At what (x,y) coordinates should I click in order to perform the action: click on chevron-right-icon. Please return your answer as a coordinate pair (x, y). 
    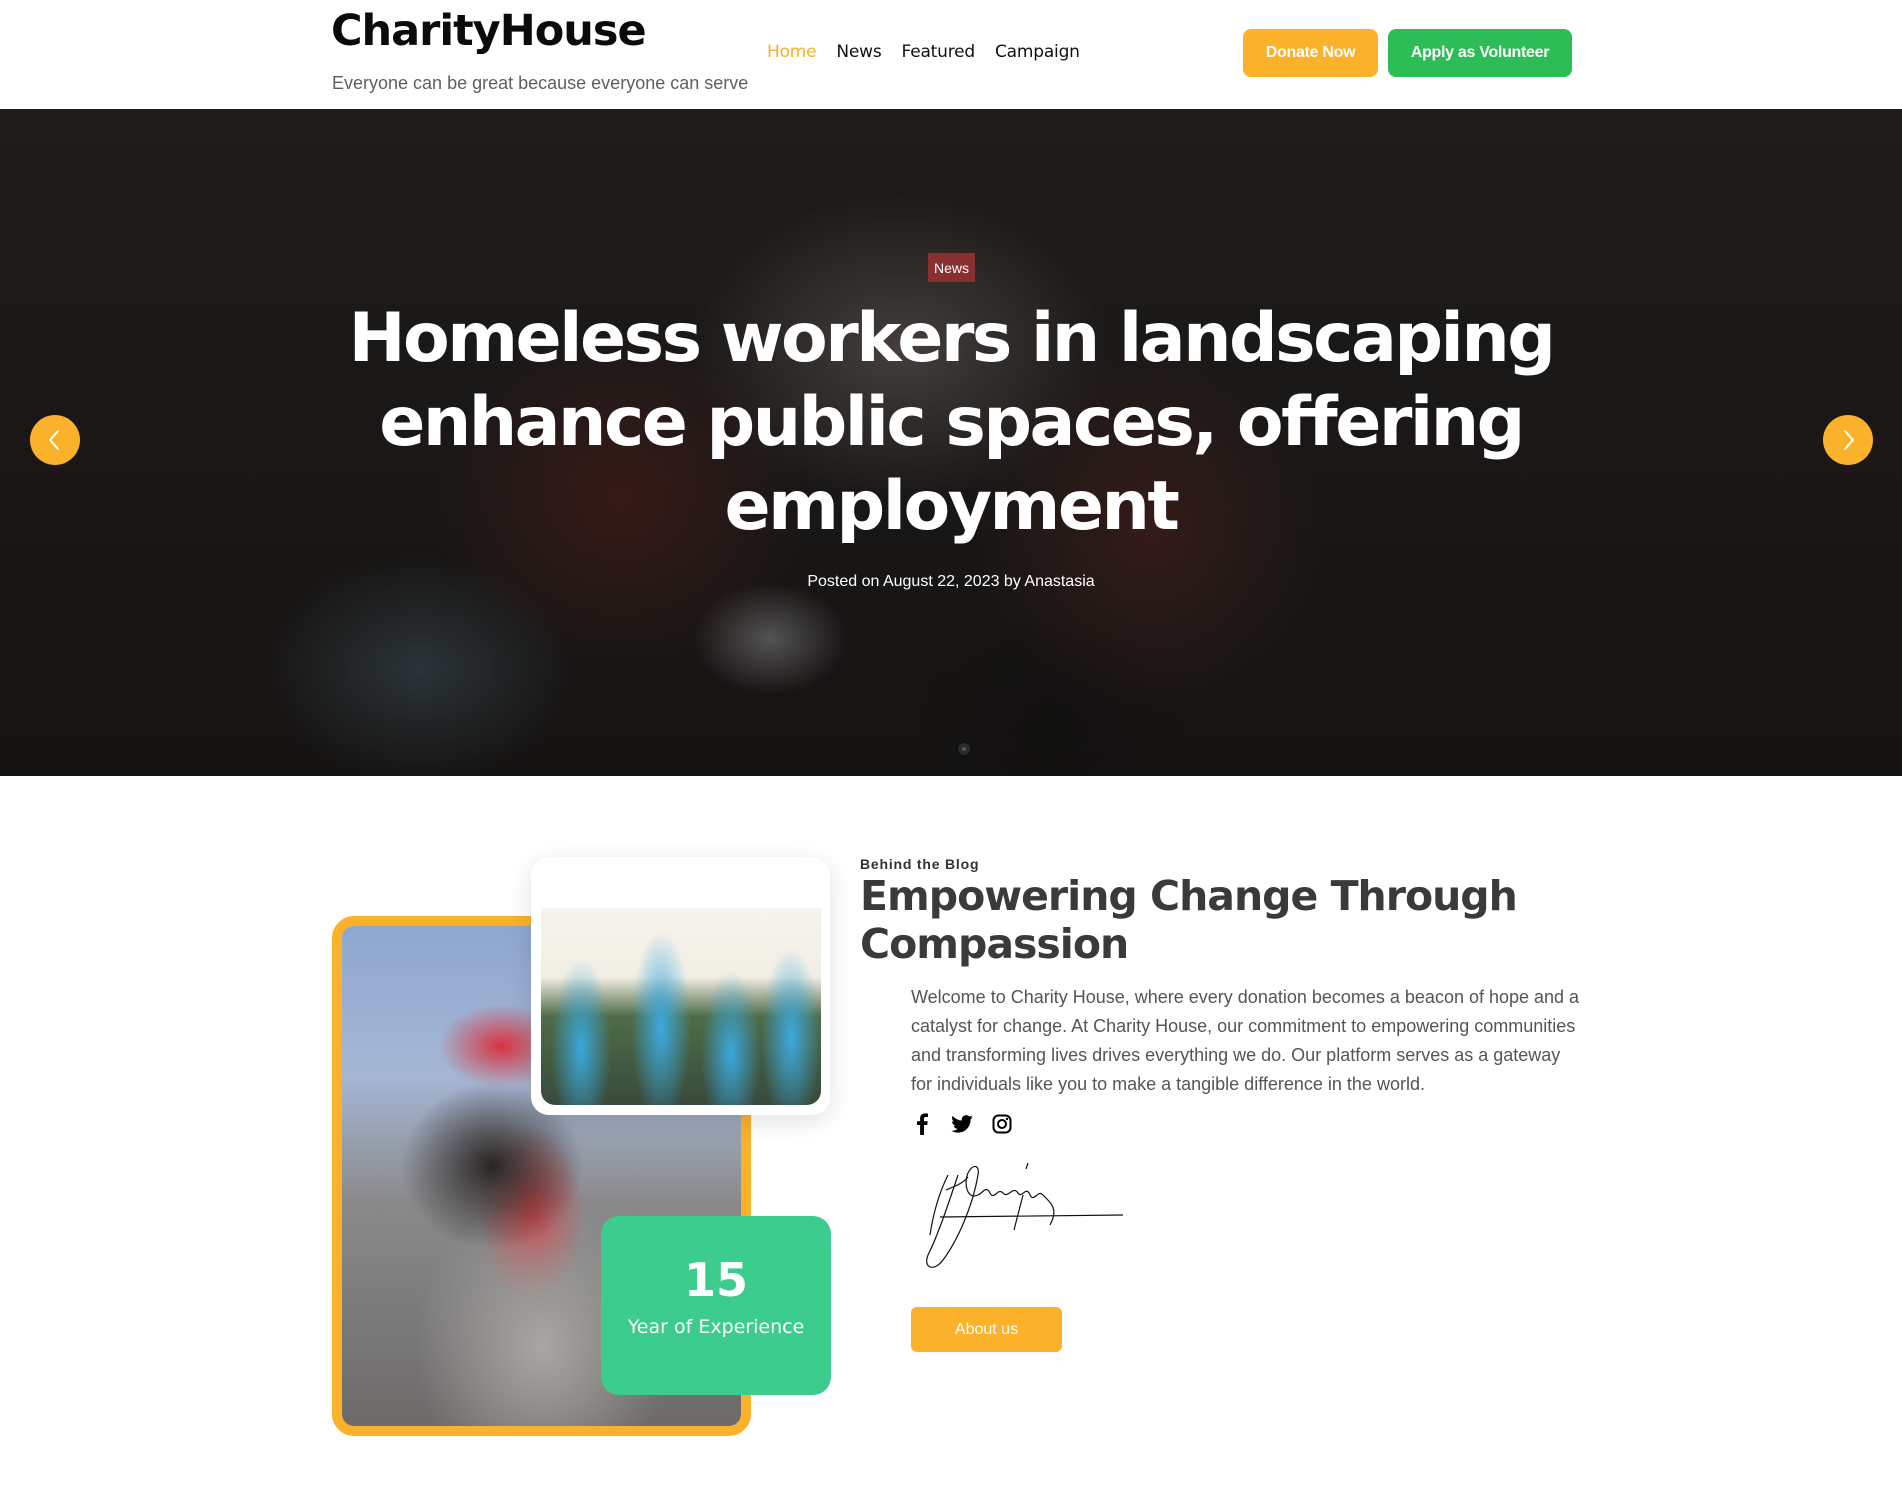
    Looking at the image, I should click on (1849, 440).